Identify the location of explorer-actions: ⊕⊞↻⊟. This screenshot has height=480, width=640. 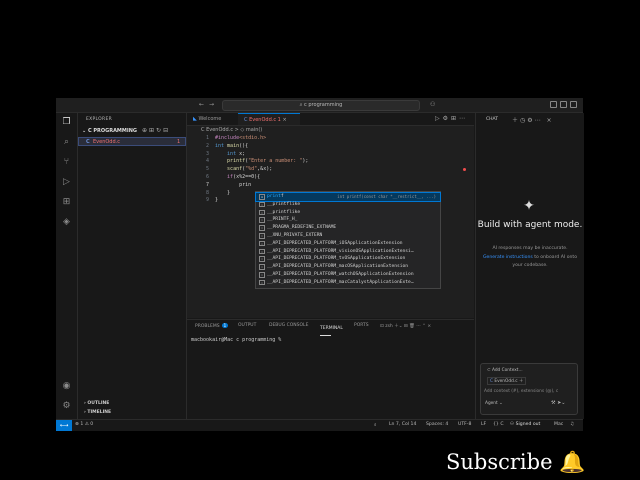
(156, 130).